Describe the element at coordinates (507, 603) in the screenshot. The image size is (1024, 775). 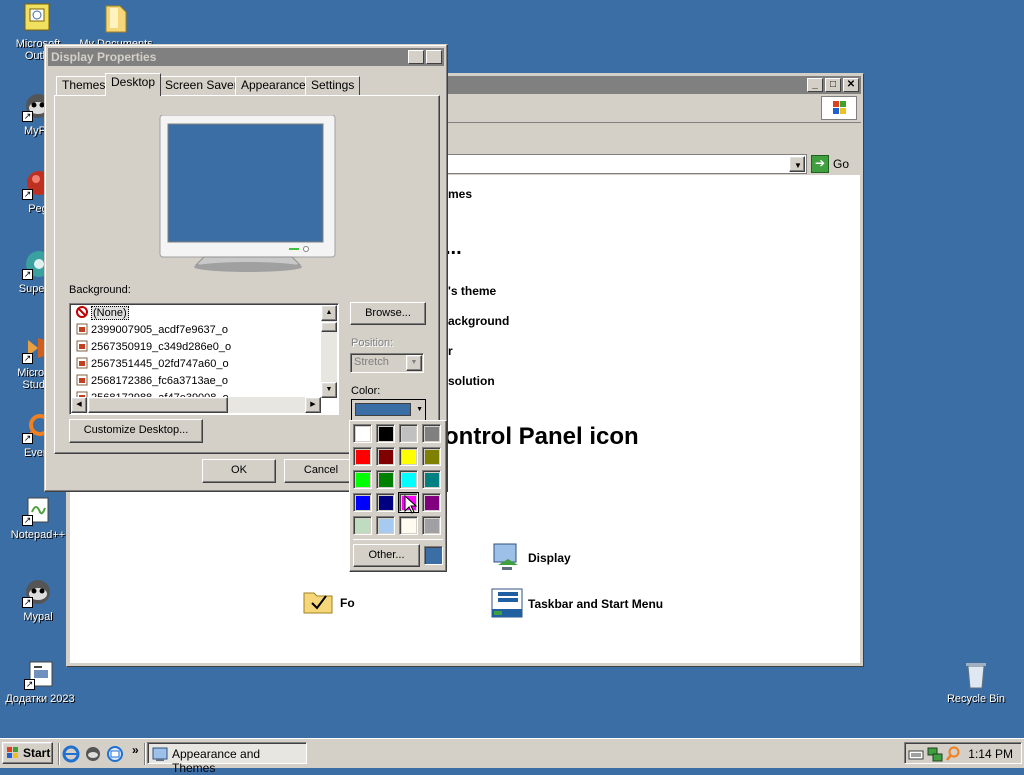
I see `taskbar-icon` at that location.